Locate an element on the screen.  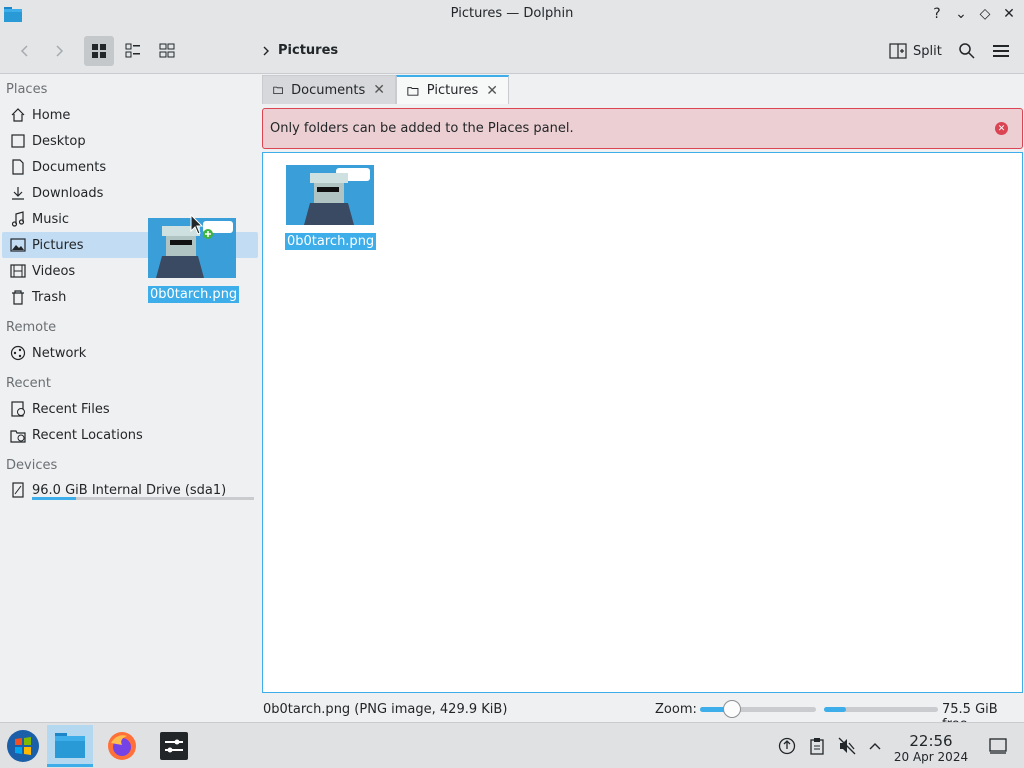
breadcrumb-item: Pictures is located at coordinates (308, 50).